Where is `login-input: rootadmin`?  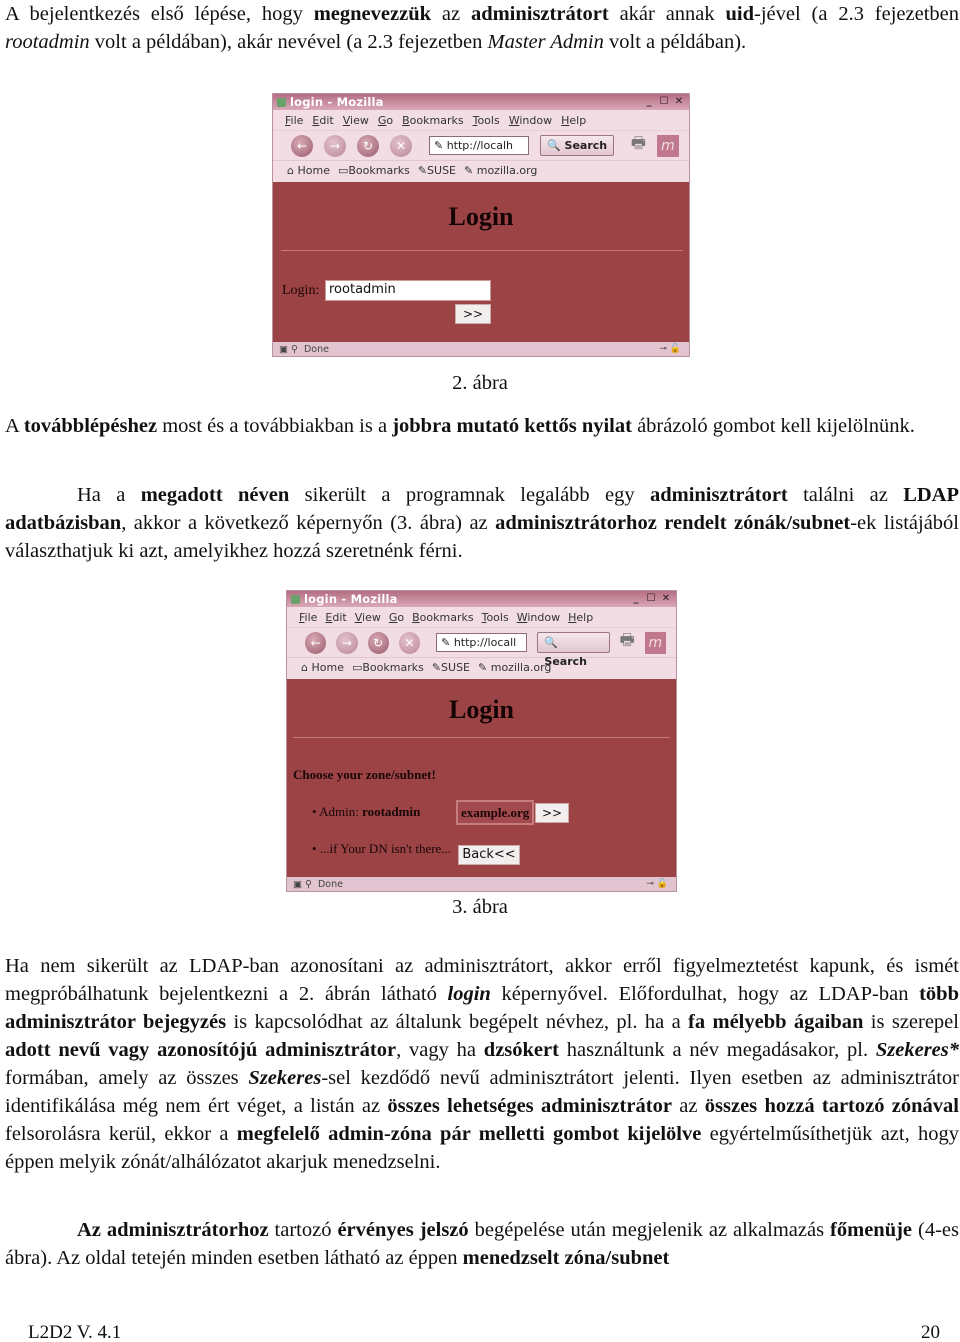
login-input: rootadmin is located at coordinates (408, 290).